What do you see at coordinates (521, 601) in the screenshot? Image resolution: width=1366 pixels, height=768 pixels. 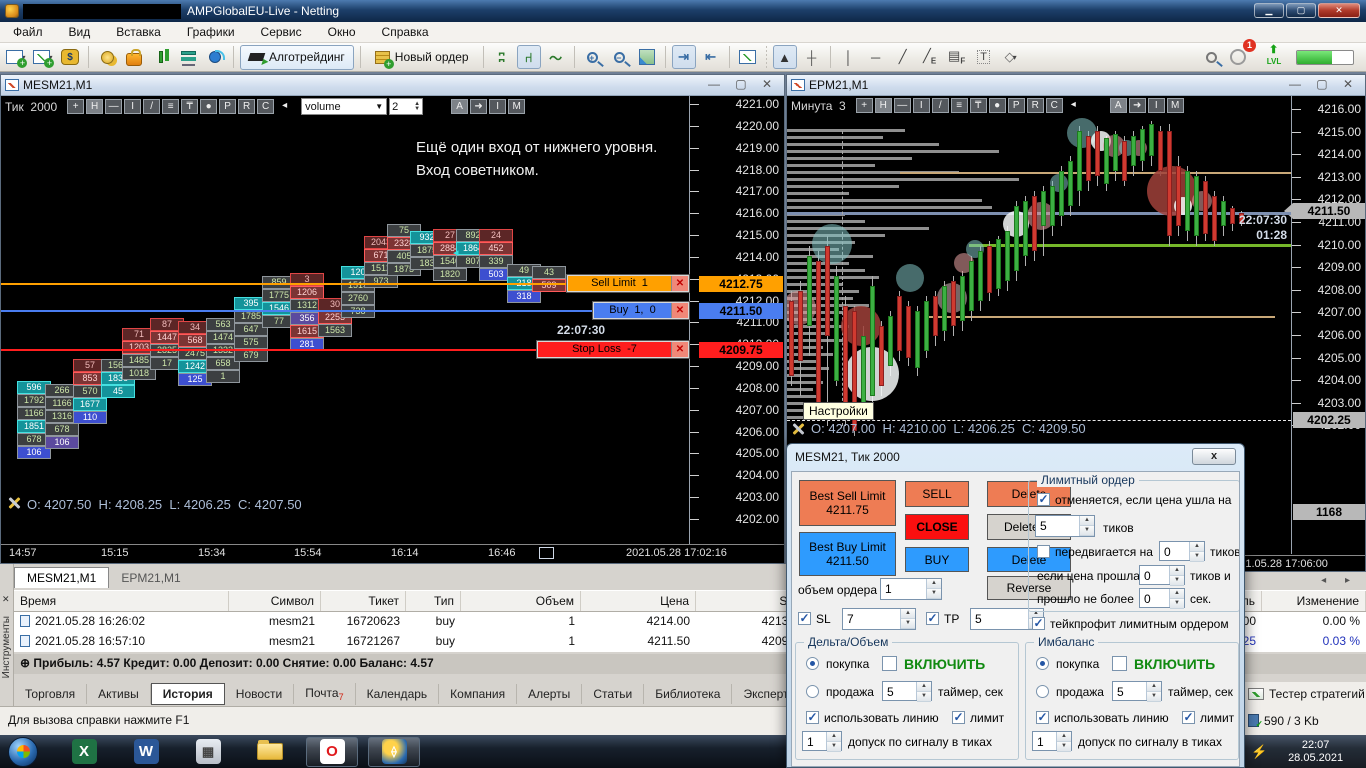 I see `column-header-Объем: Объем` at bounding box center [521, 601].